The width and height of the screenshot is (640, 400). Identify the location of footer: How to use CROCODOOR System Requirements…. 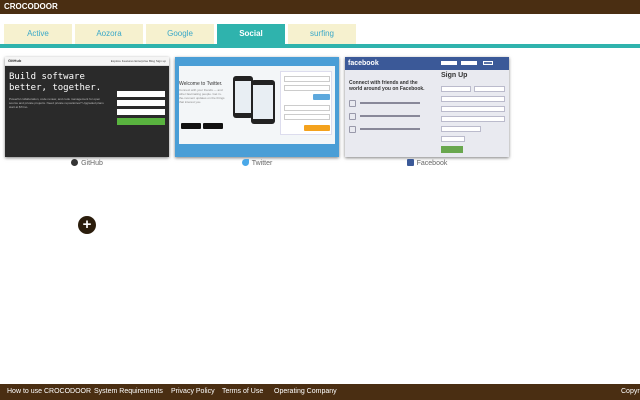
(320, 392).